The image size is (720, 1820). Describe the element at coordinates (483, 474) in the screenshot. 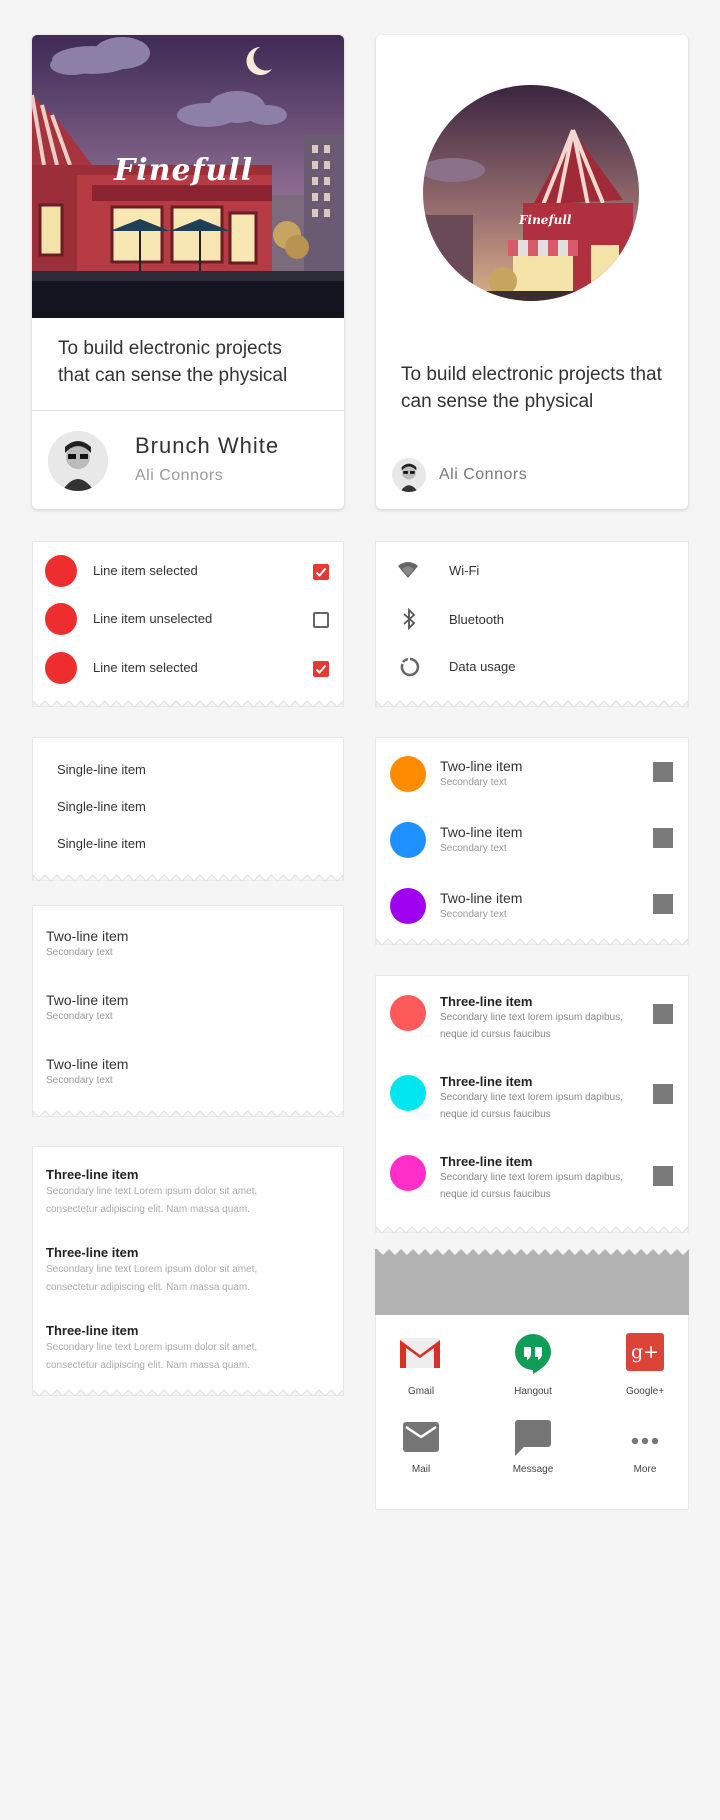

I see `card-subtitle: Ali Connors` at that location.